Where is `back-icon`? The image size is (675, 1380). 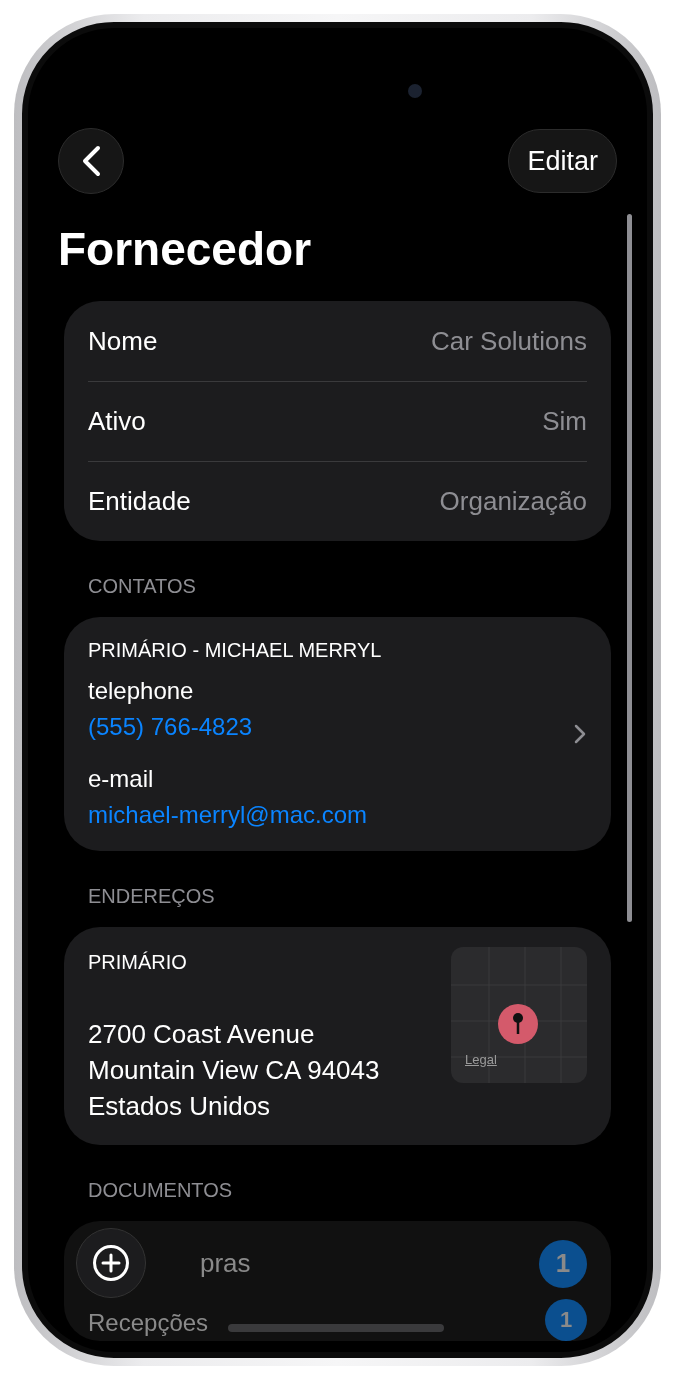 back-icon is located at coordinates (91, 161).